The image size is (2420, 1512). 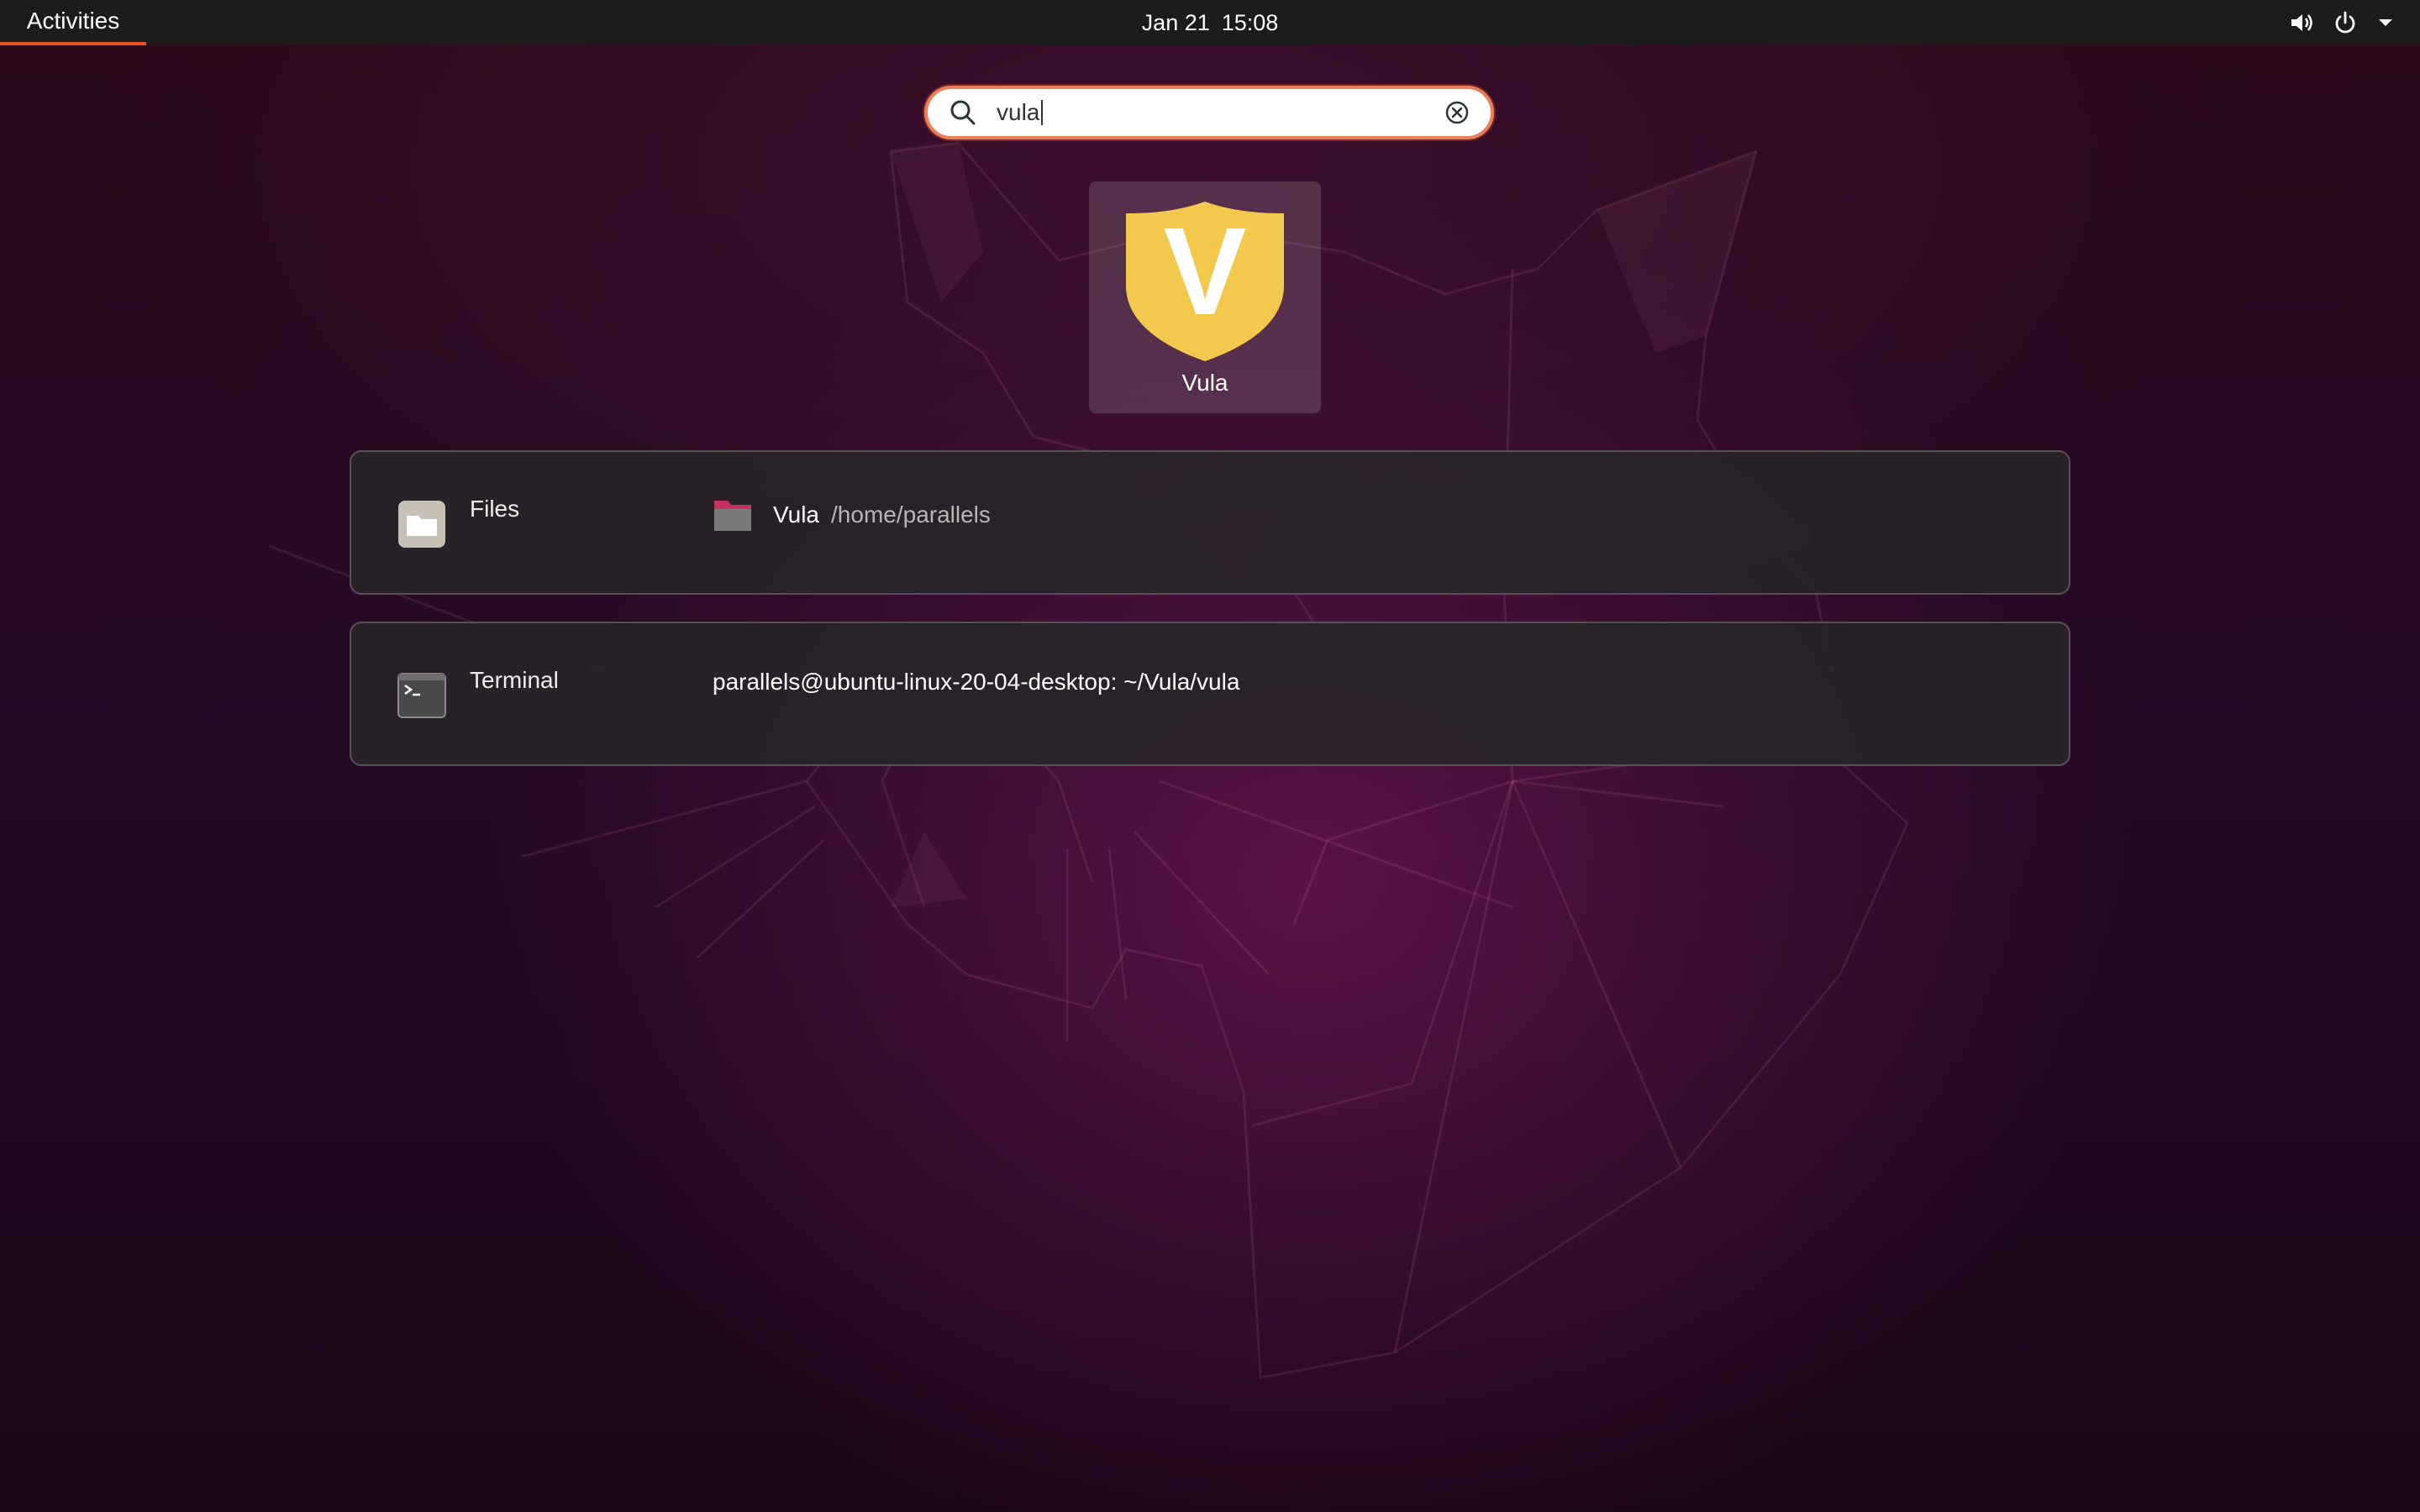 I want to click on provider-name: Files, so click(x=495, y=509).